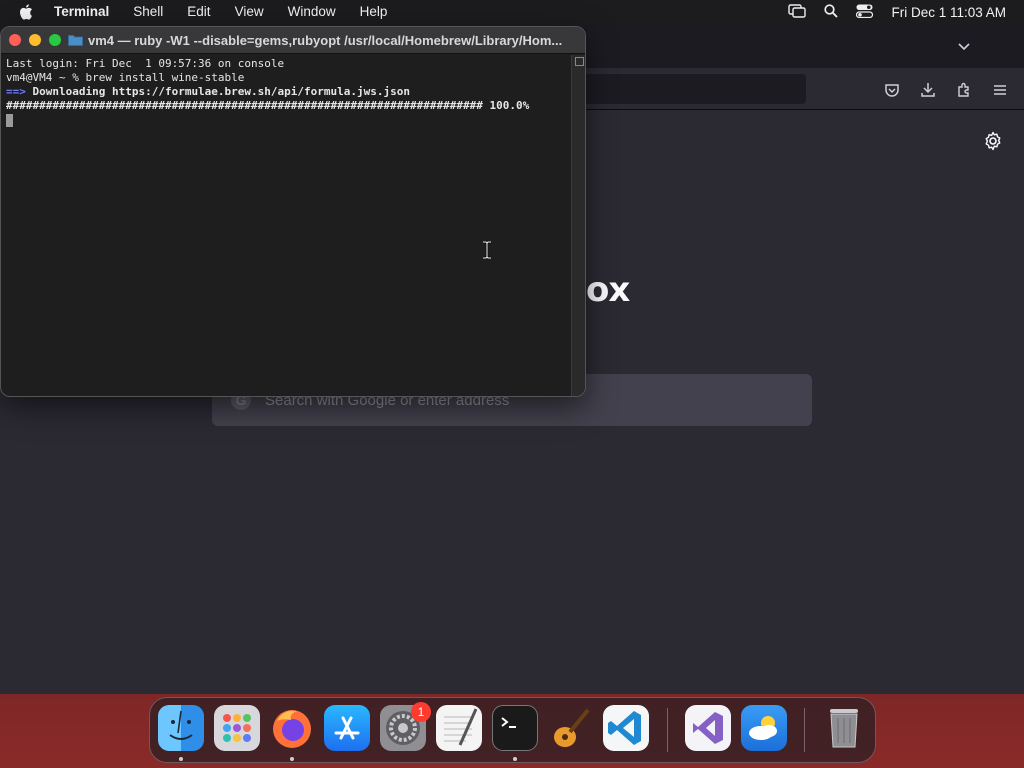  I want to click on minimize-button, so click(35, 40).